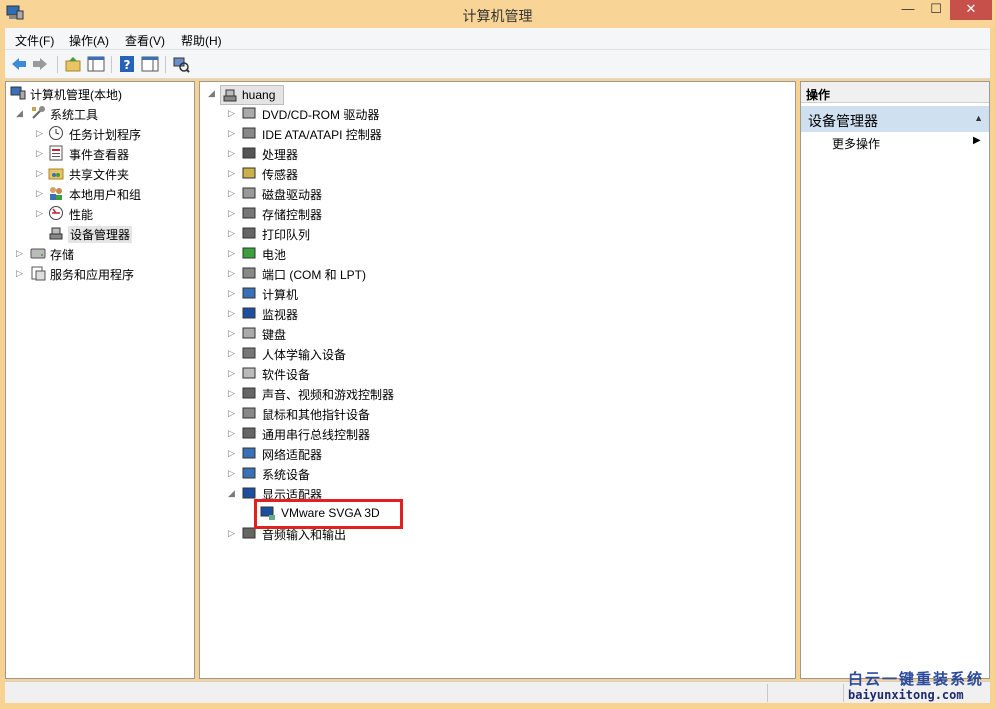 Image resolution: width=995 pixels, height=709 pixels. I want to click on tree-task-scheduler: ▷ 任务计划程序, so click(100, 133).